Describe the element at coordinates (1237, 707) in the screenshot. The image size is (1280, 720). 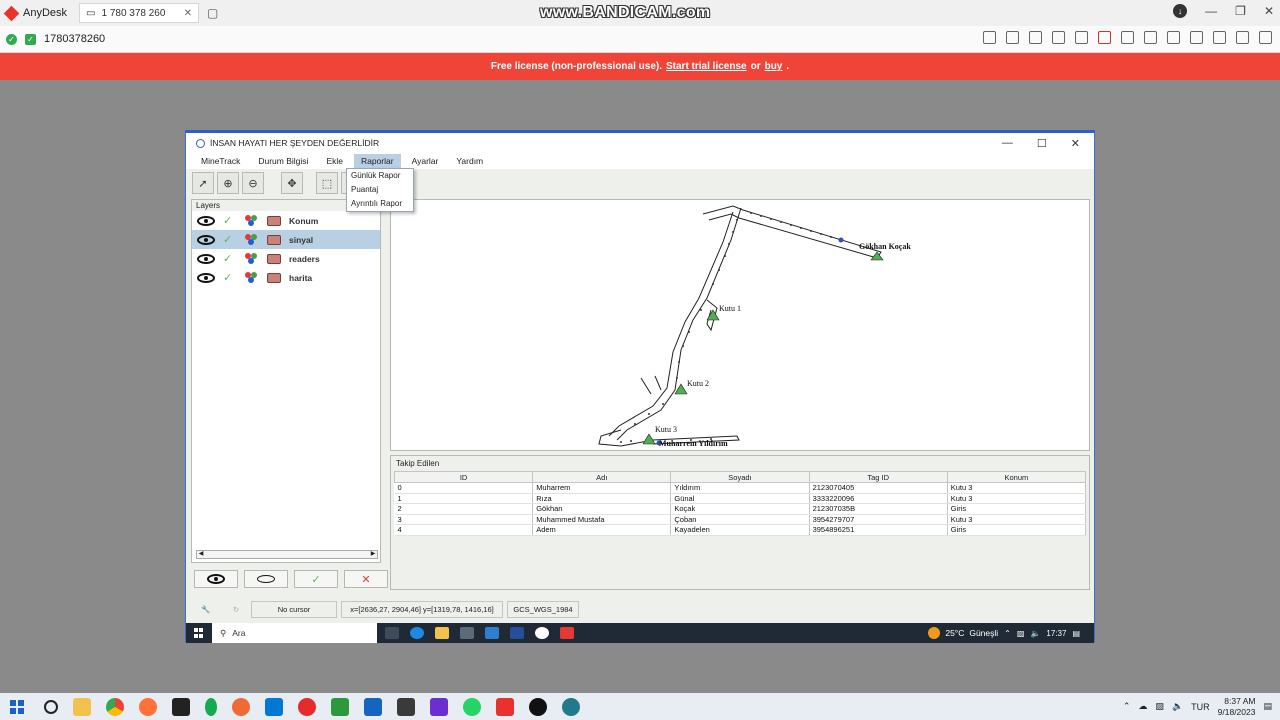
I see `local-clock: 8:37 AM 9/18/2023` at that location.